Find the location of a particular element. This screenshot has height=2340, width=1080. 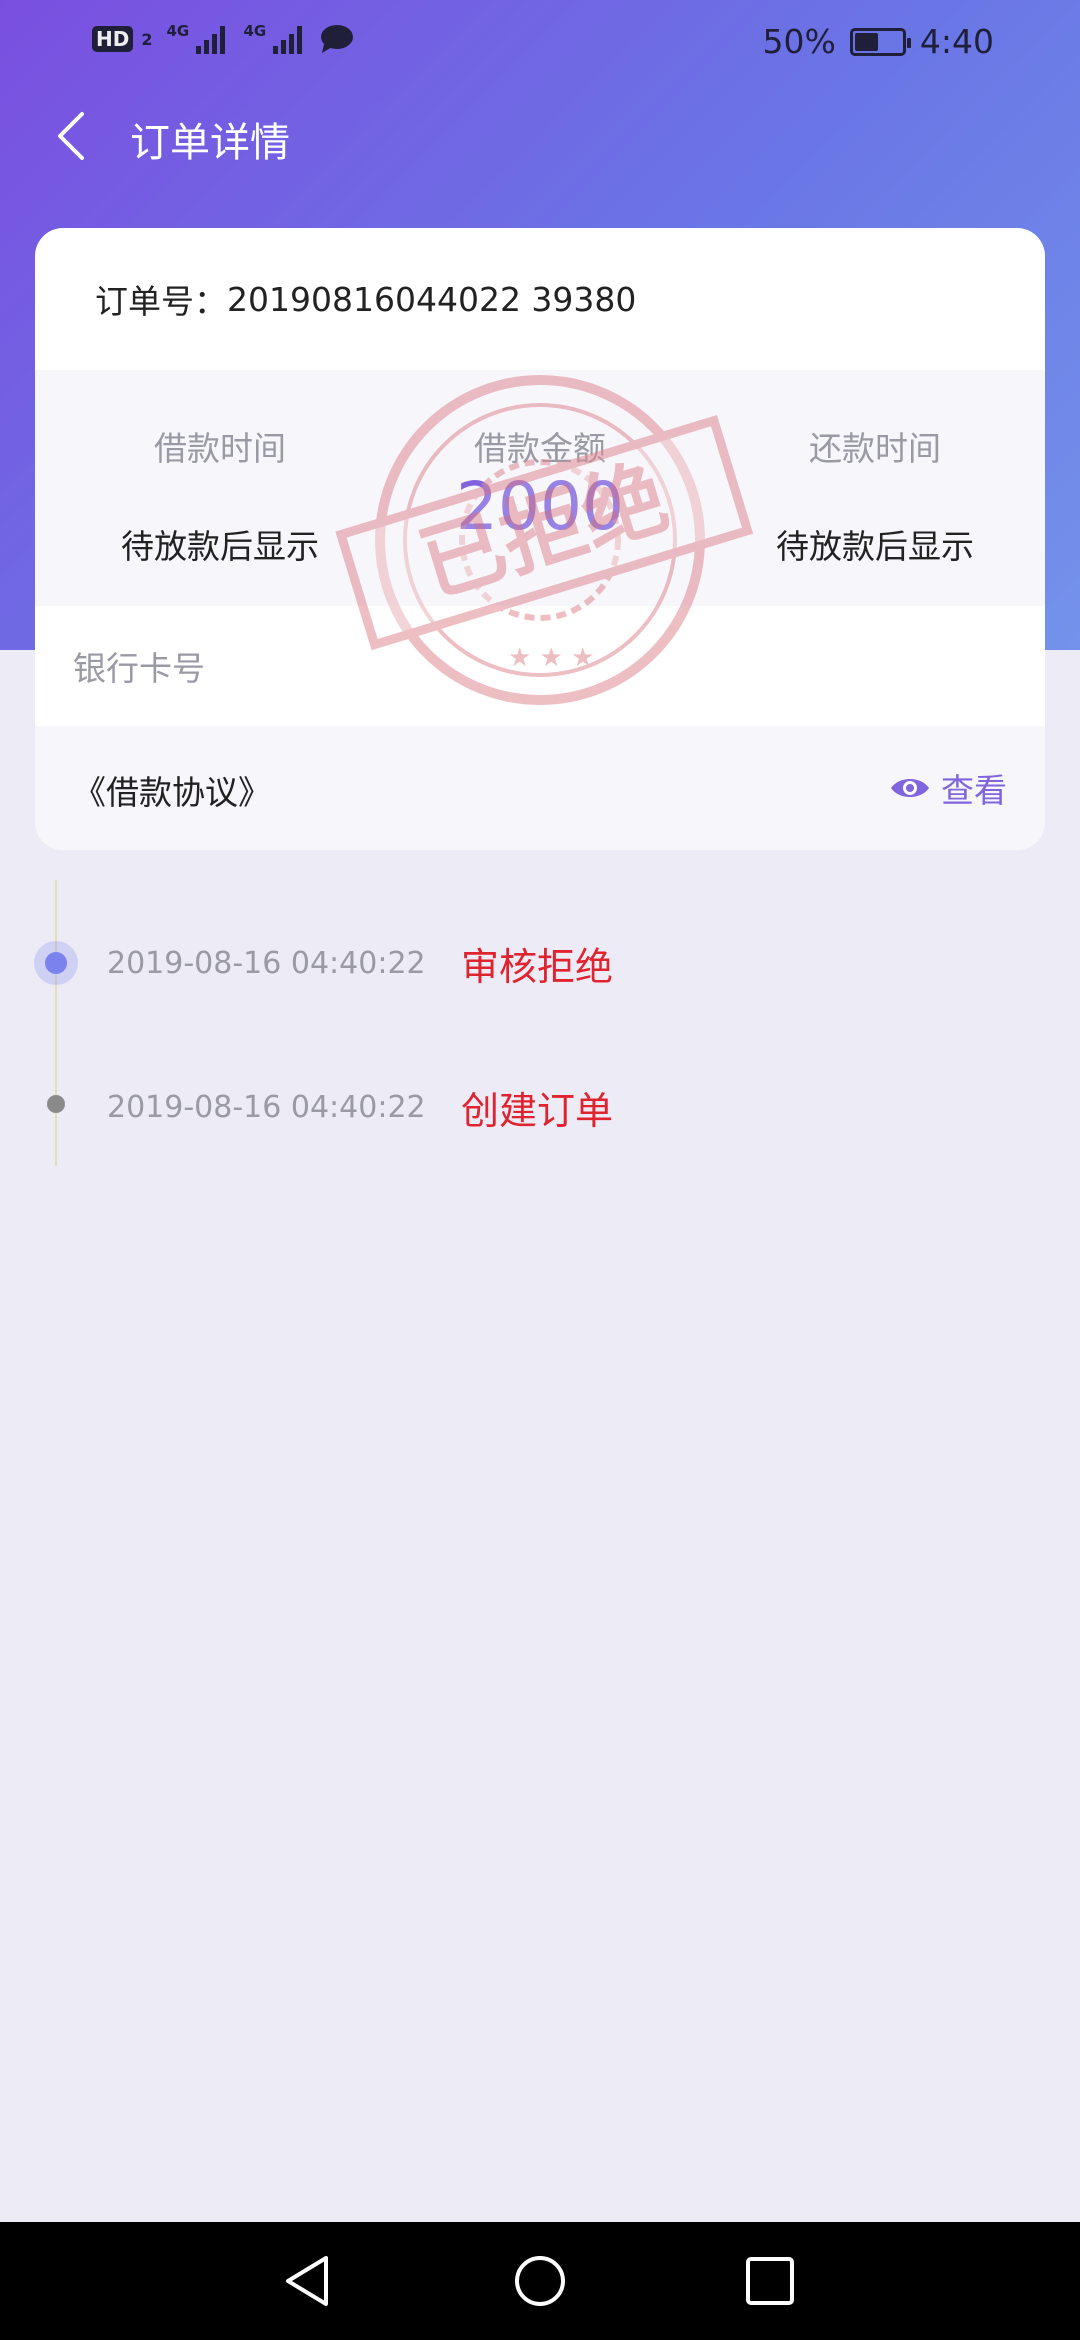

system-nav-bar is located at coordinates (540, 2281).